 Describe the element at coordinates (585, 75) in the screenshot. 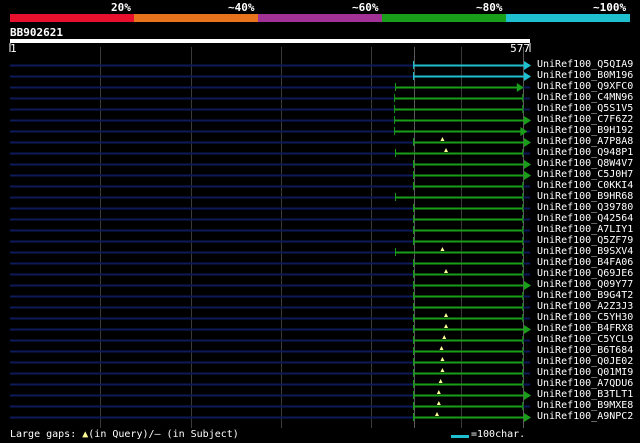

I see `hit-label: UniRef100_B0M196` at that location.